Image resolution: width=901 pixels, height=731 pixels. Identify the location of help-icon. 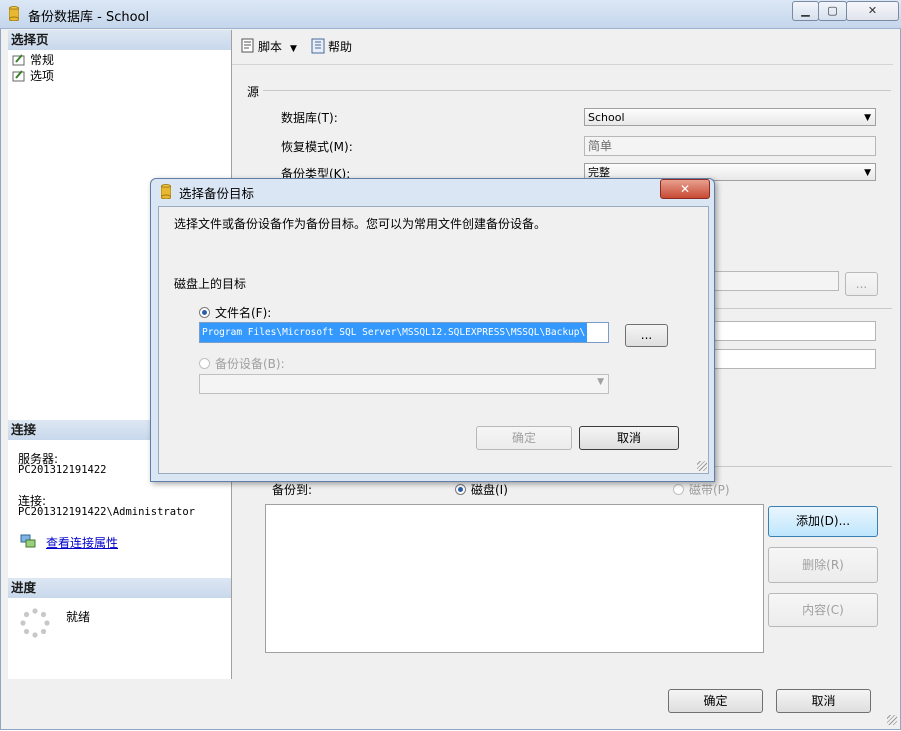
(318, 48).